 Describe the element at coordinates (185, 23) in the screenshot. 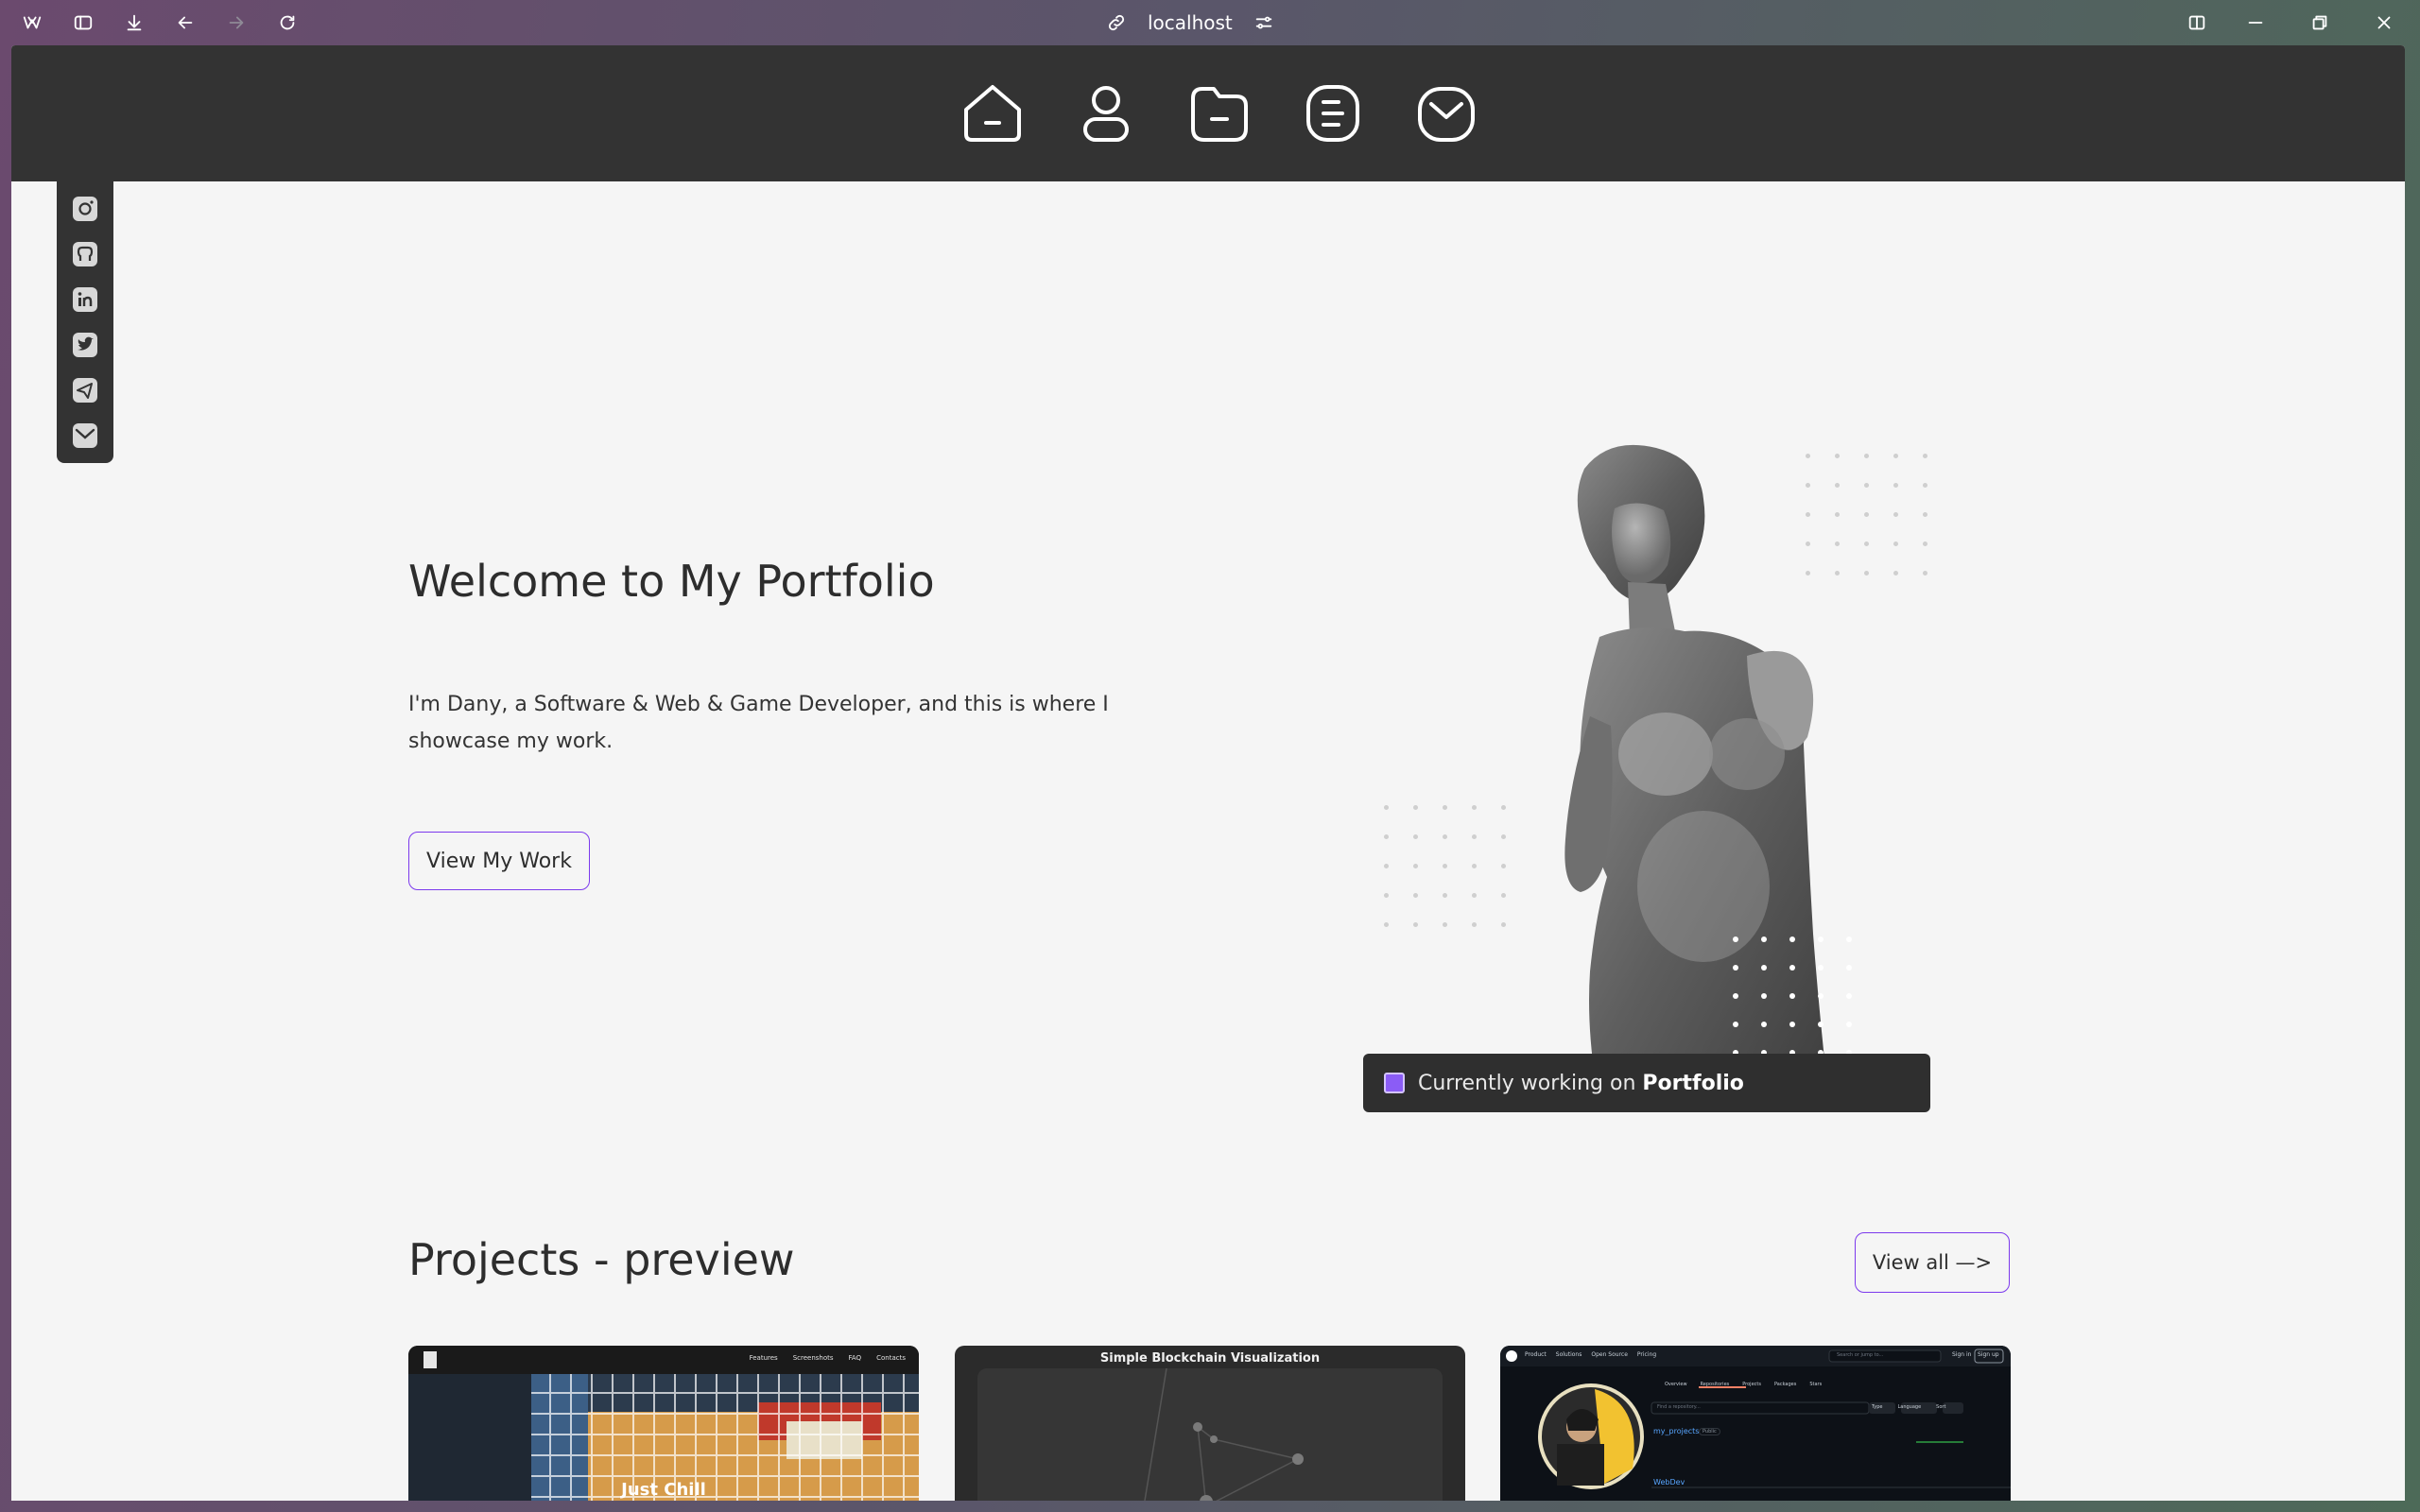

I see `back-icon` at that location.